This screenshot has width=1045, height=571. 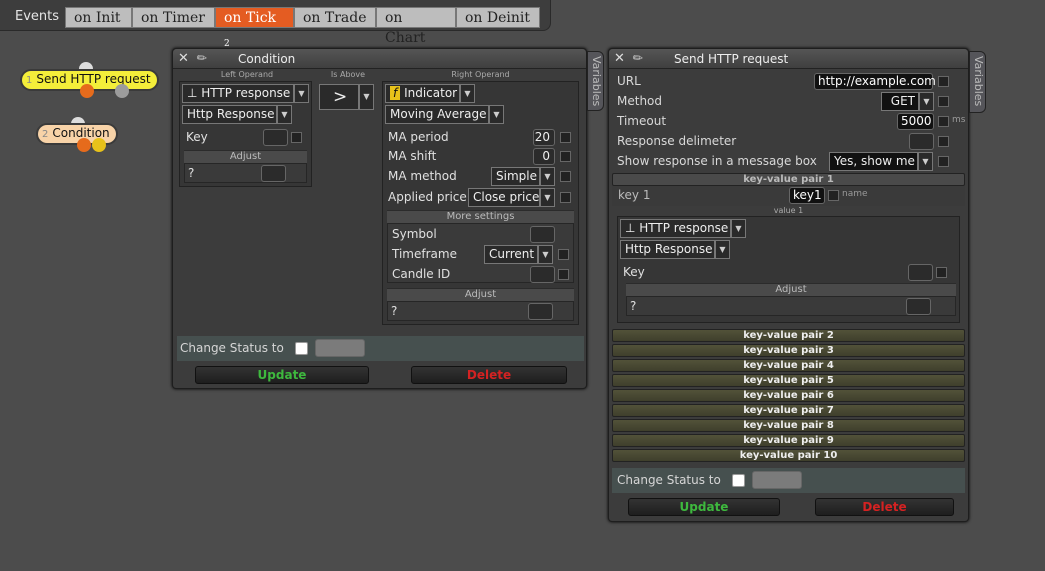 I want to click on delimiter-checkbox, so click(x=943, y=141).